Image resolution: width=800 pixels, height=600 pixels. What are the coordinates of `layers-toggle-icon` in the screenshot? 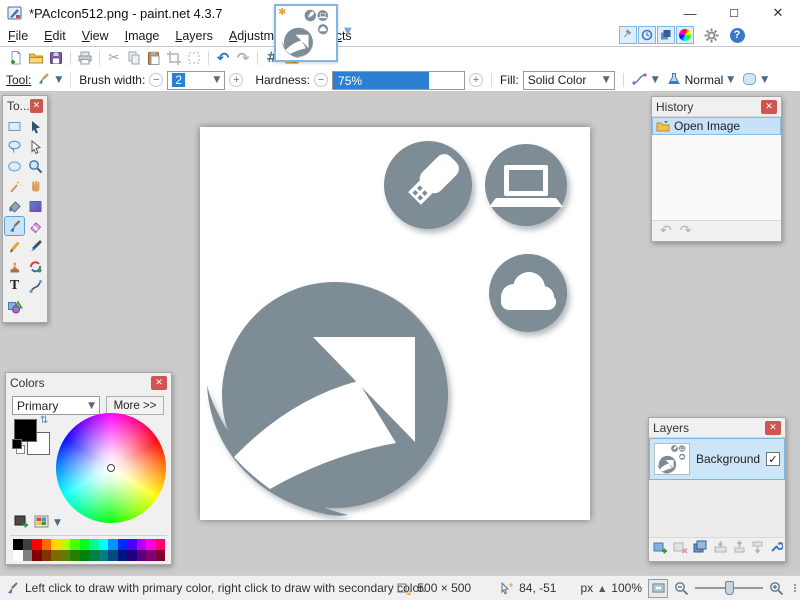 It's located at (666, 35).